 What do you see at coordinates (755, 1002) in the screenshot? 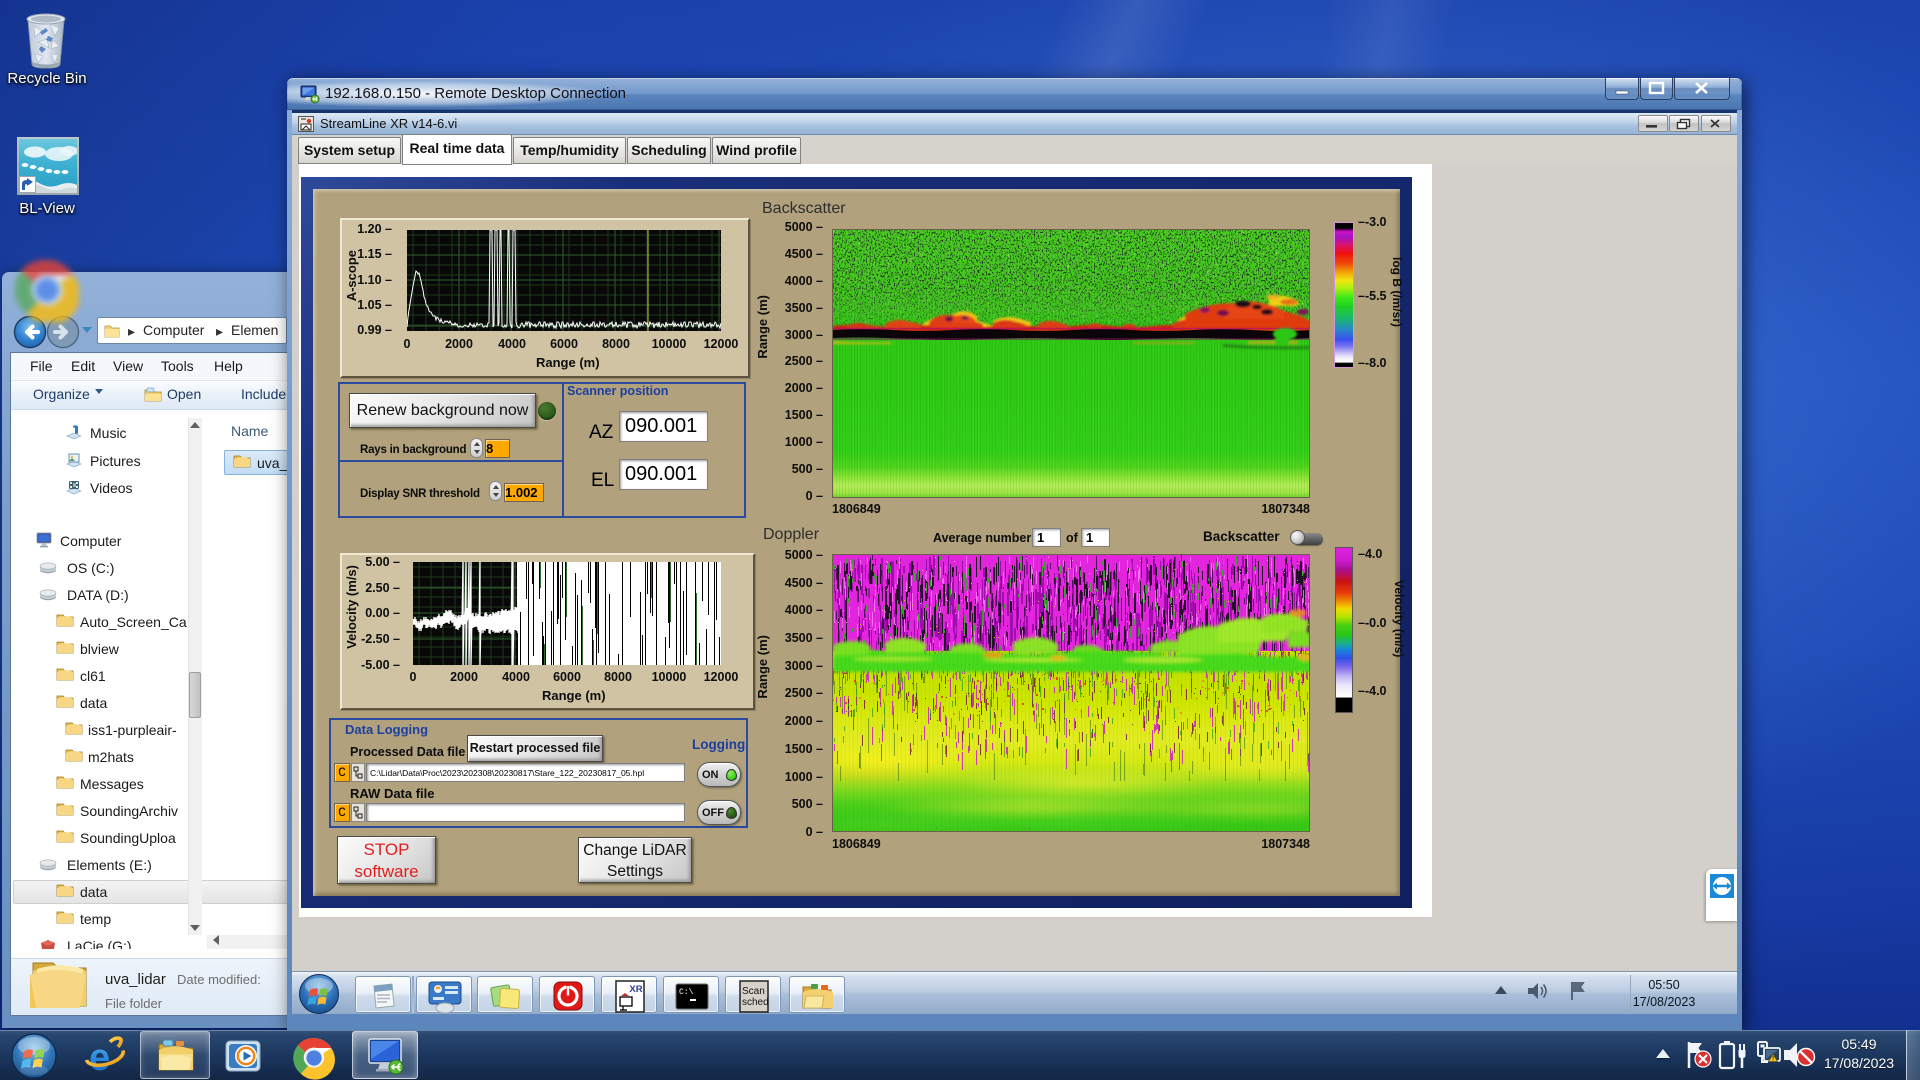
I see `svg-text: sched` at bounding box center [755, 1002].